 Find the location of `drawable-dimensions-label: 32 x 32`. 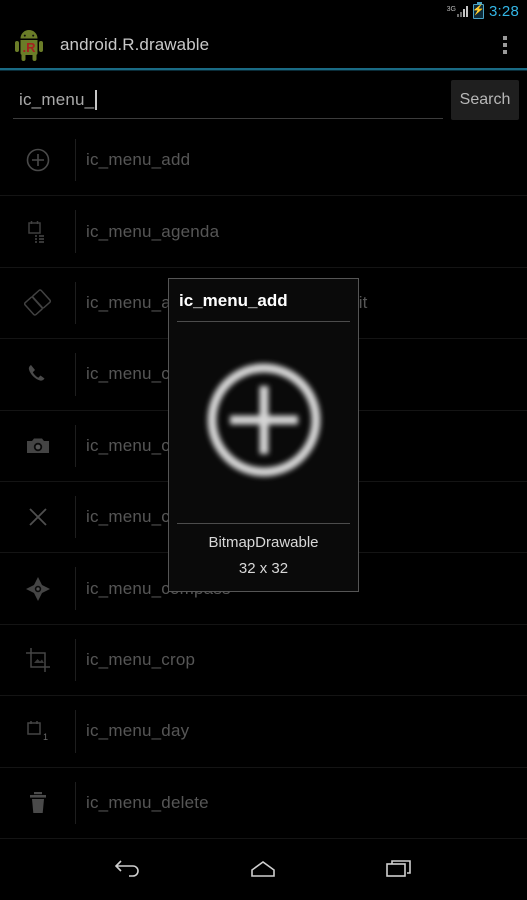

drawable-dimensions-label: 32 x 32 is located at coordinates (263, 568).